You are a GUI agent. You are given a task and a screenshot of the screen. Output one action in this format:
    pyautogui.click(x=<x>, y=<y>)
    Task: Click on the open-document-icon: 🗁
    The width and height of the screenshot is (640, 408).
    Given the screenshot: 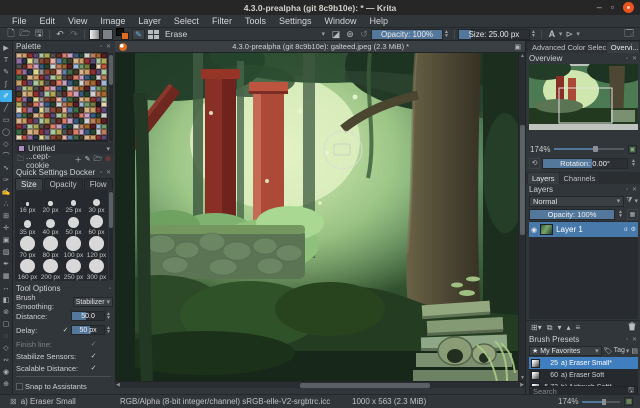 What is the action you would take?
    pyautogui.click(x=25, y=34)
    